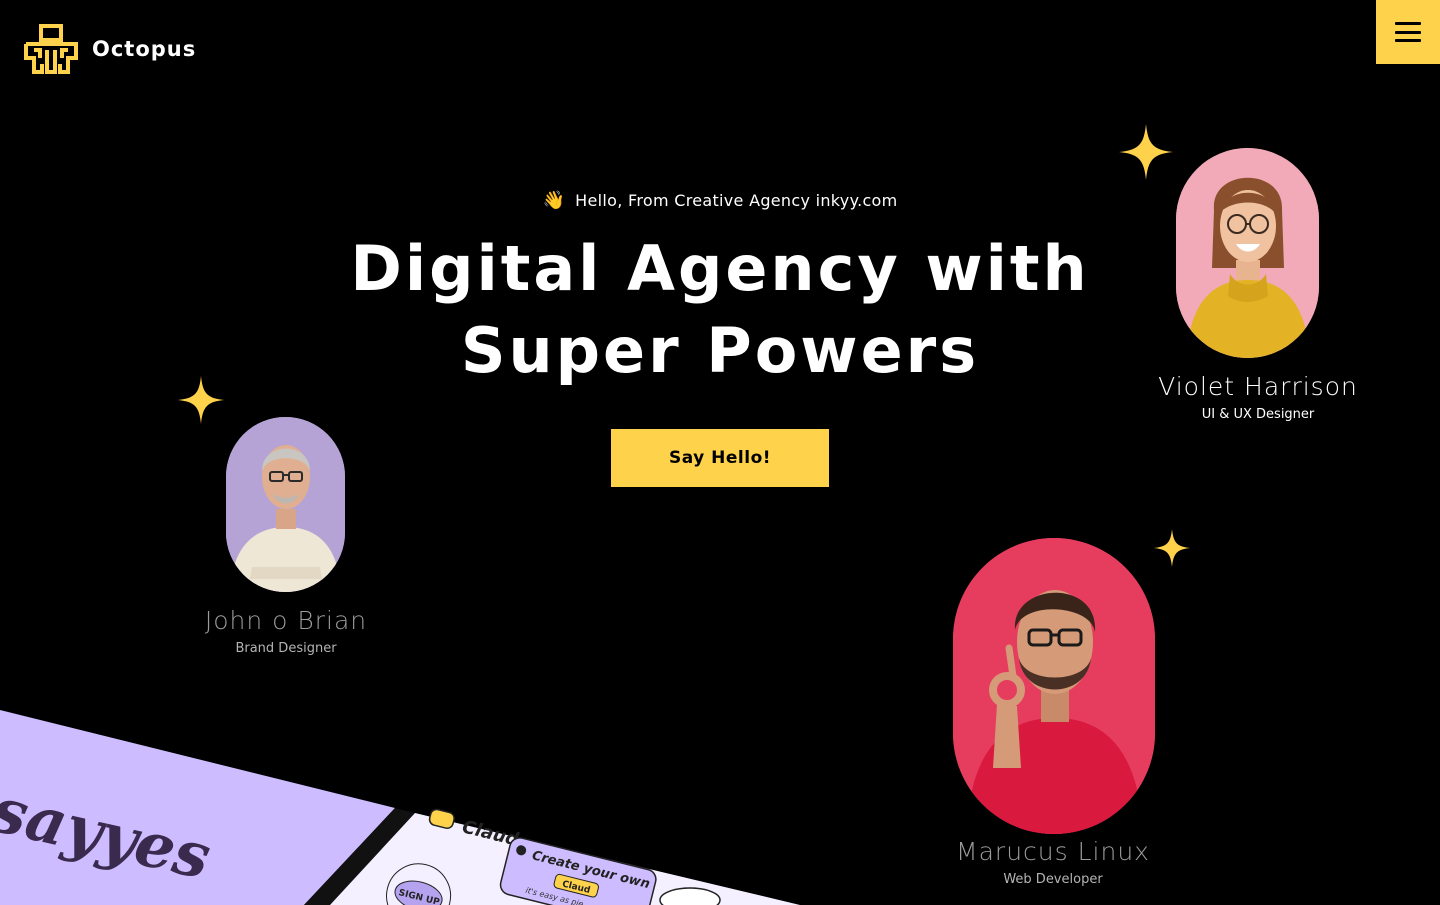 This screenshot has height=905, width=1440. Describe the element at coordinates (51, 49) in the screenshot. I see `octopus-maze-logo-icon` at that location.